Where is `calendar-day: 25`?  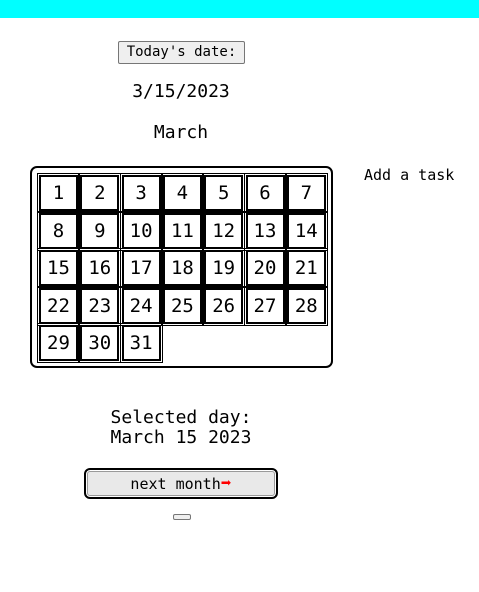 calendar-day: 25 is located at coordinates (182, 305).